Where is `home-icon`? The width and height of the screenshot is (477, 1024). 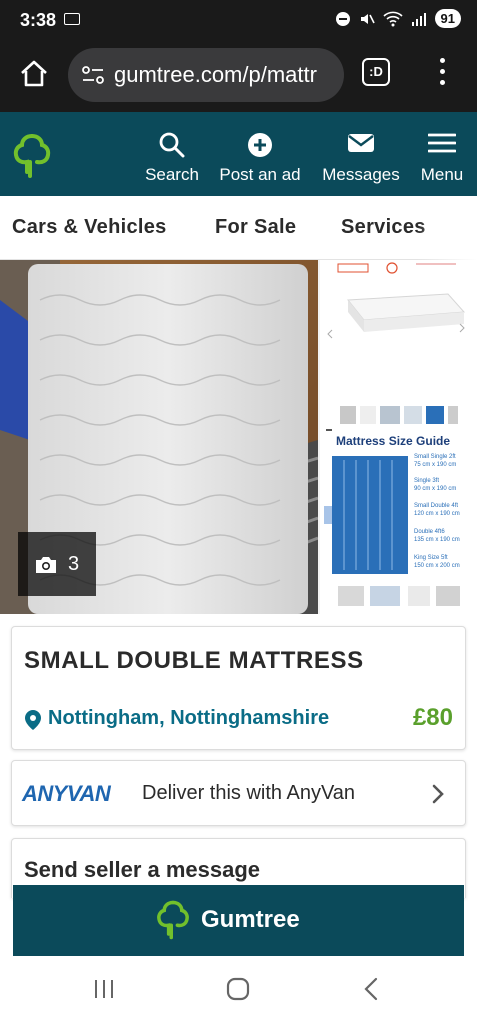 home-icon is located at coordinates (34, 74).